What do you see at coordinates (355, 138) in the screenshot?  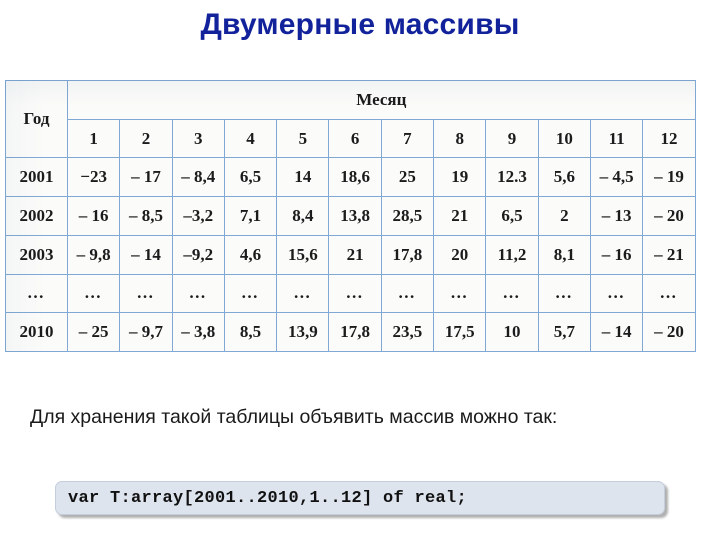 I see `header-cell-month-6: 6` at bounding box center [355, 138].